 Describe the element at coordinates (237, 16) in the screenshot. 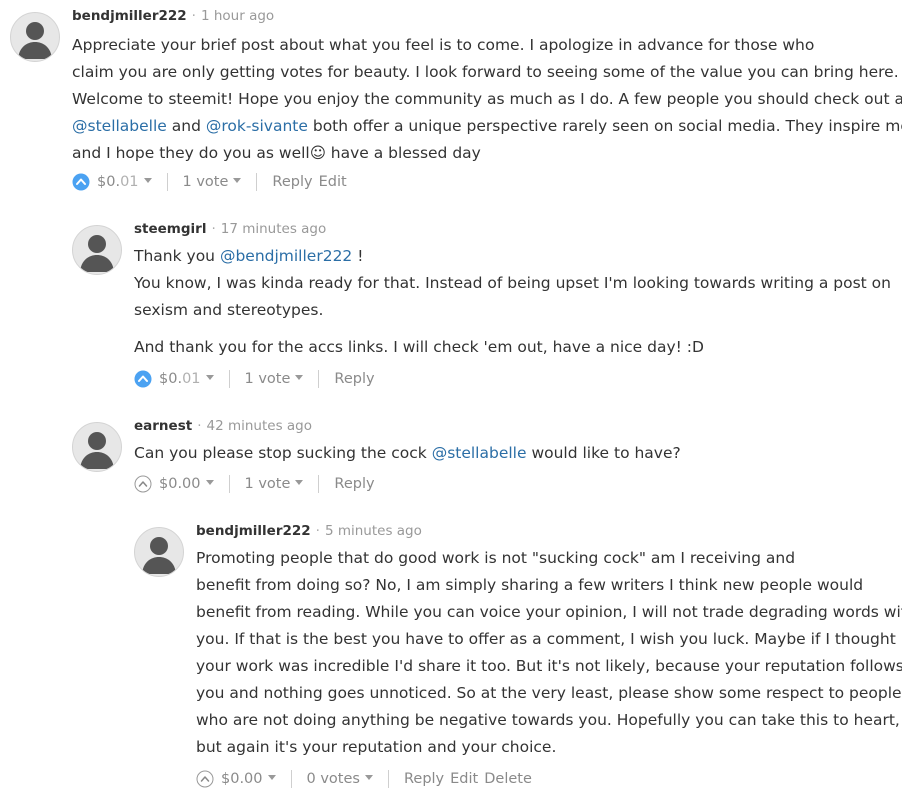

I see `comment-age: 1 hour ago` at that location.